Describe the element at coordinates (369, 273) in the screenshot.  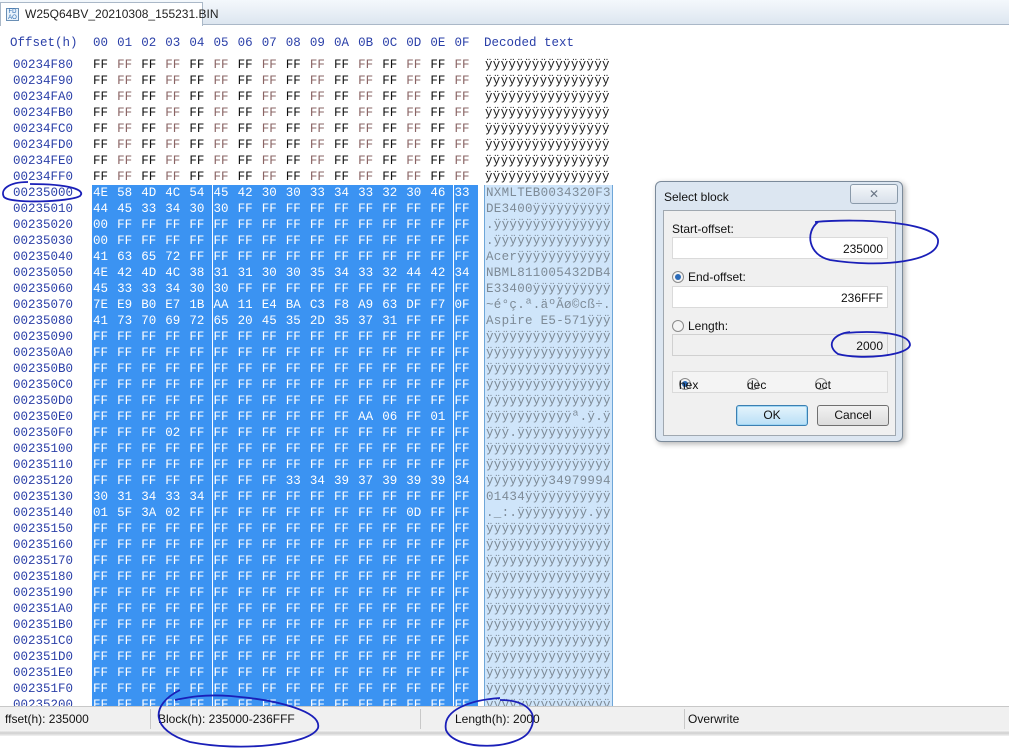
I see `hex-byte: 33` at that location.